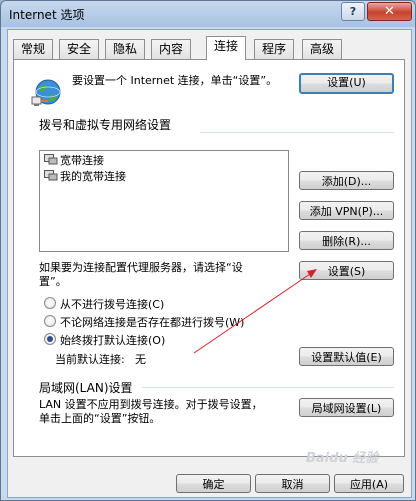 The image size is (416, 501). Describe the element at coordinates (274, 49) in the screenshot. I see `tab-programs: 程序` at that location.